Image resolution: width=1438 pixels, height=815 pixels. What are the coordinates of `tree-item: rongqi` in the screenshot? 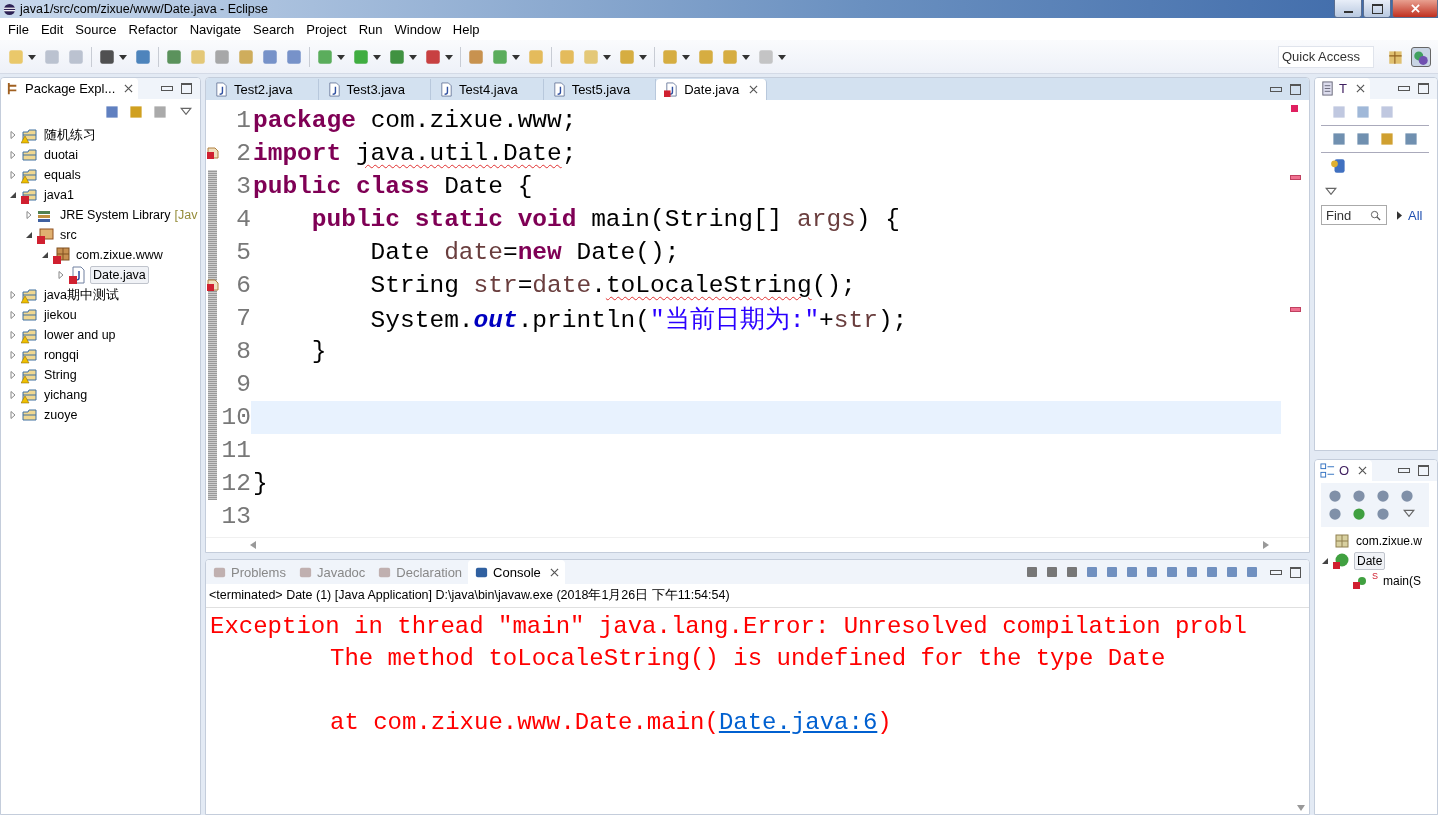 It's located at (61, 355).